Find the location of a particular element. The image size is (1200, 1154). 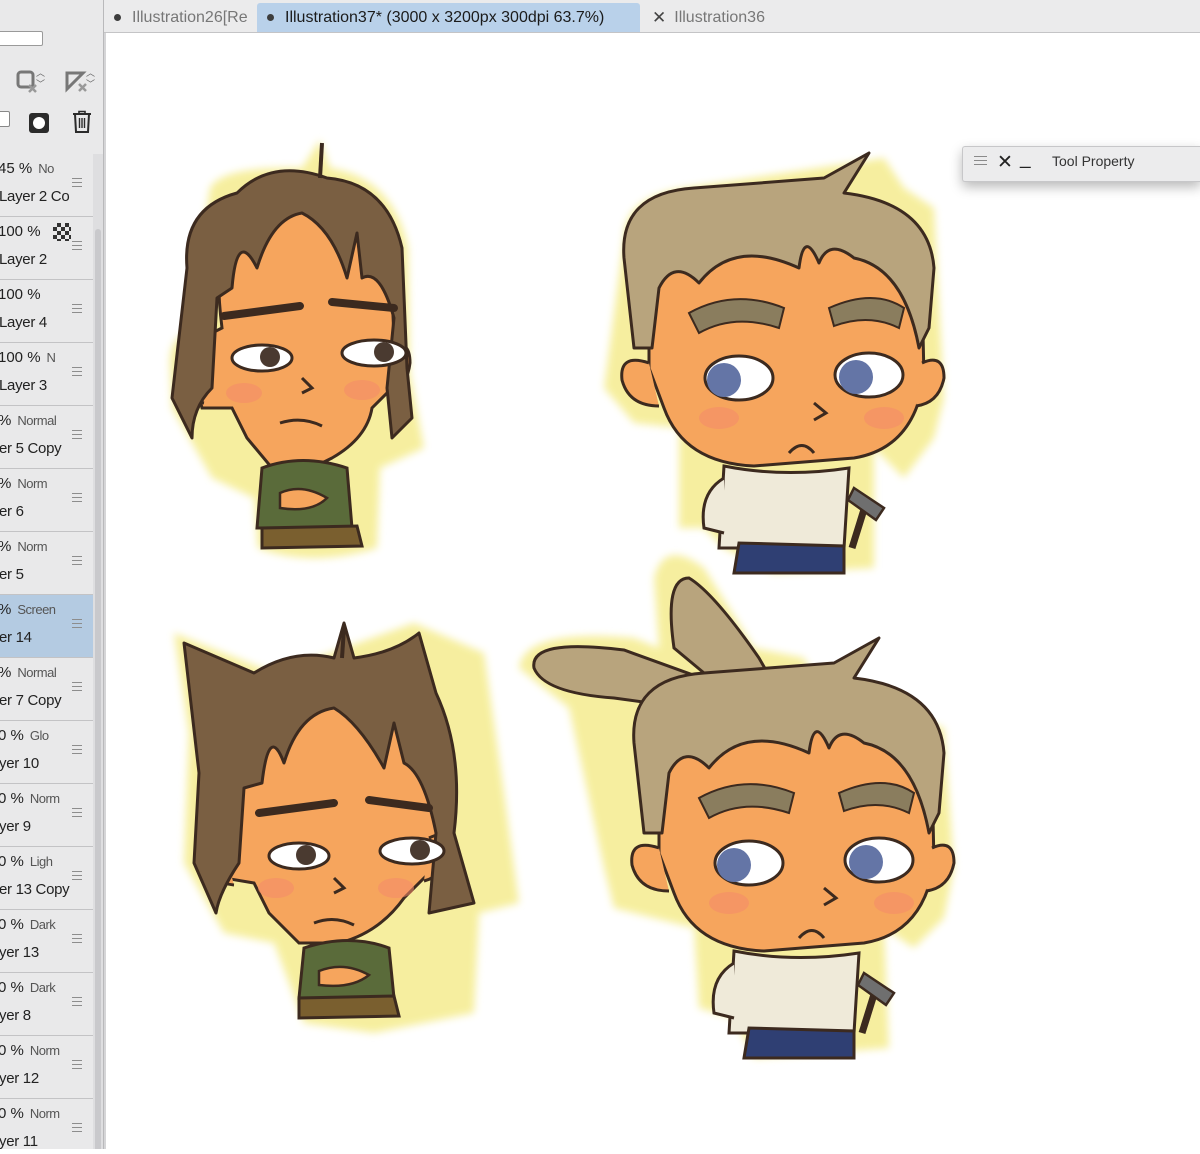

layer-blend-mode: Normal is located at coordinates (37, 672).